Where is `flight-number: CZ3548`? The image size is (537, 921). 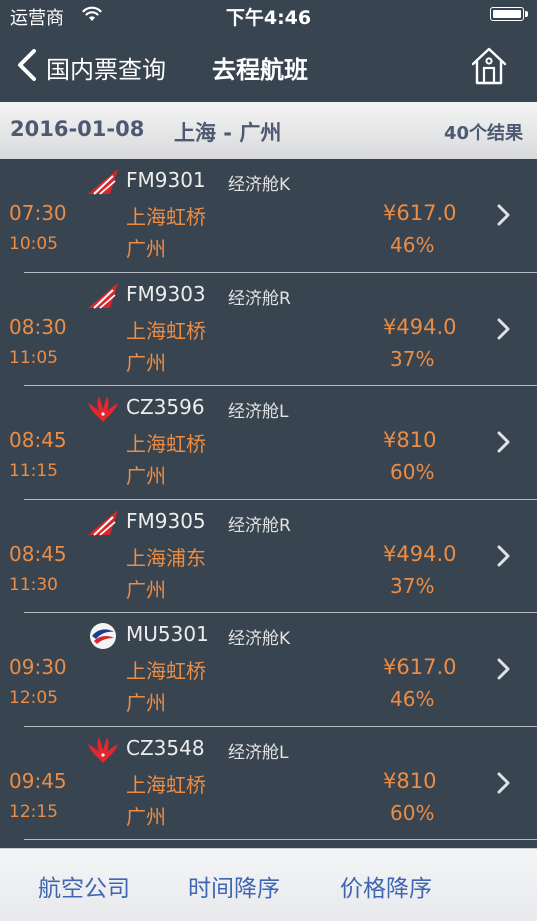 flight-number: CZ3548 is located at coordinates (165, 747).